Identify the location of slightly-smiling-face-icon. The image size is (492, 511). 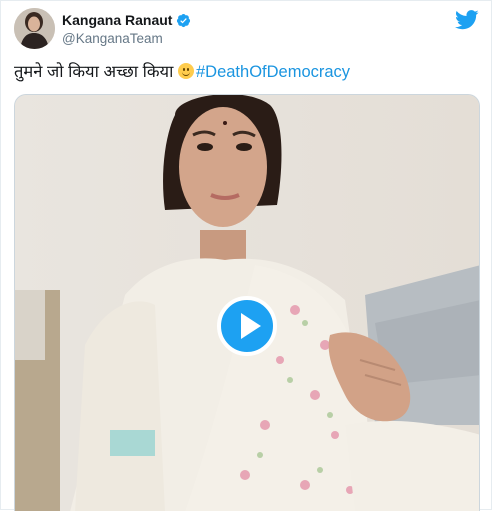
(185, 71).